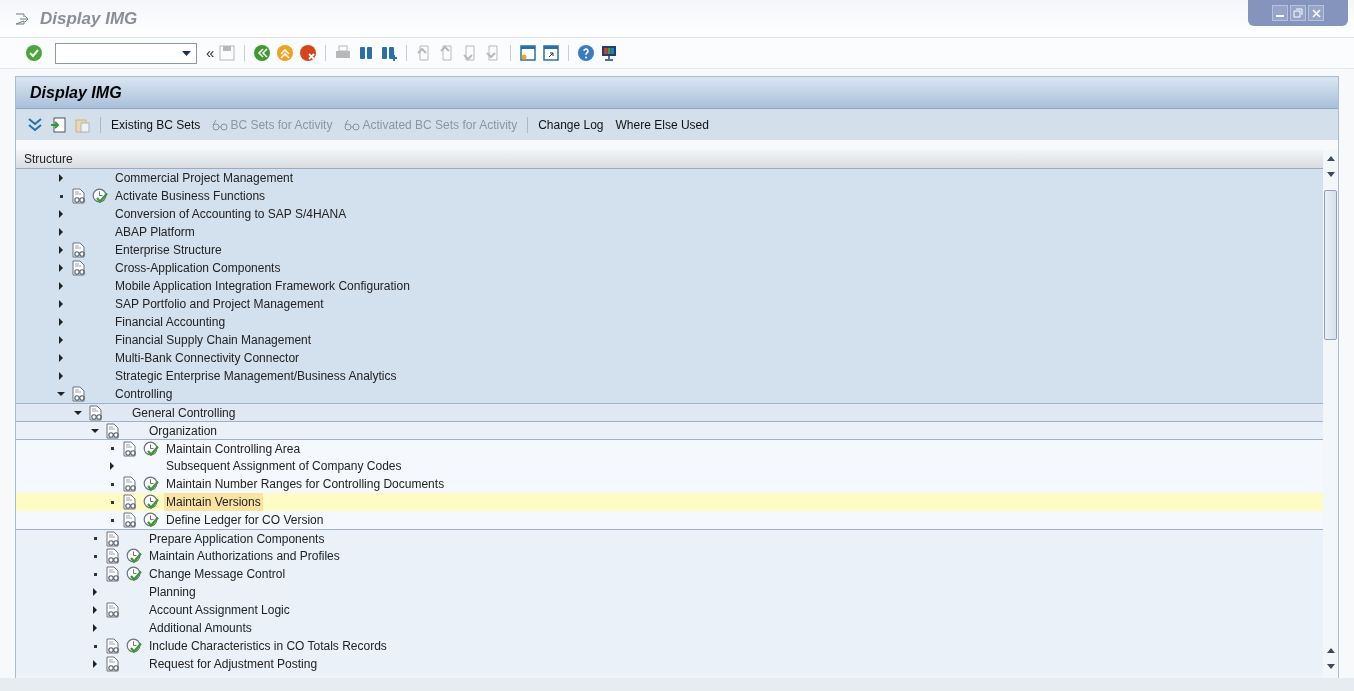 The width and height of the screenshot is (1354, 691). Describe the element at coordinates (186, 53) in the screenshot. I see `dropdown-caret-icon` at that location.